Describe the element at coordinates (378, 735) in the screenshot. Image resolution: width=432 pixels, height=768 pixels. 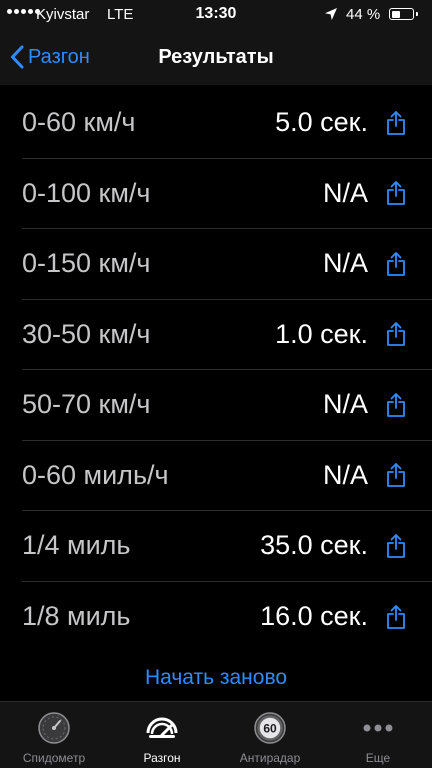
I see `tab-more: Еще` at that location.